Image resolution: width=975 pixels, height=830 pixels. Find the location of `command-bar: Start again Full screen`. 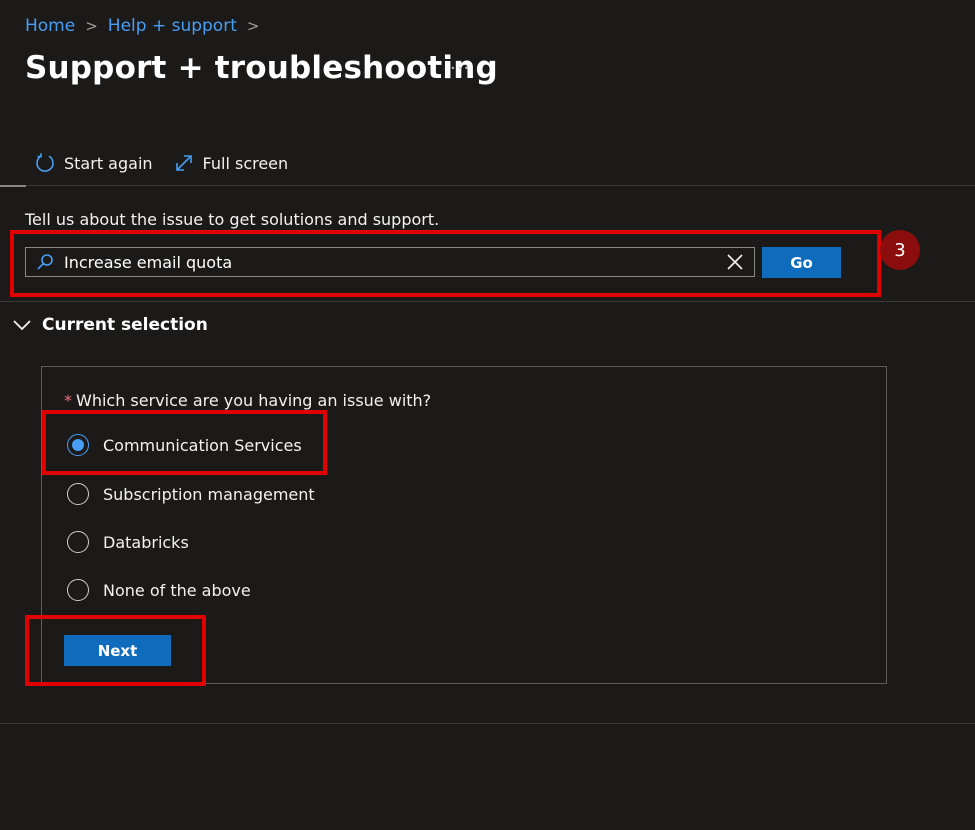

command-bar: Start again Full screen is located at coordinates (171, 163).